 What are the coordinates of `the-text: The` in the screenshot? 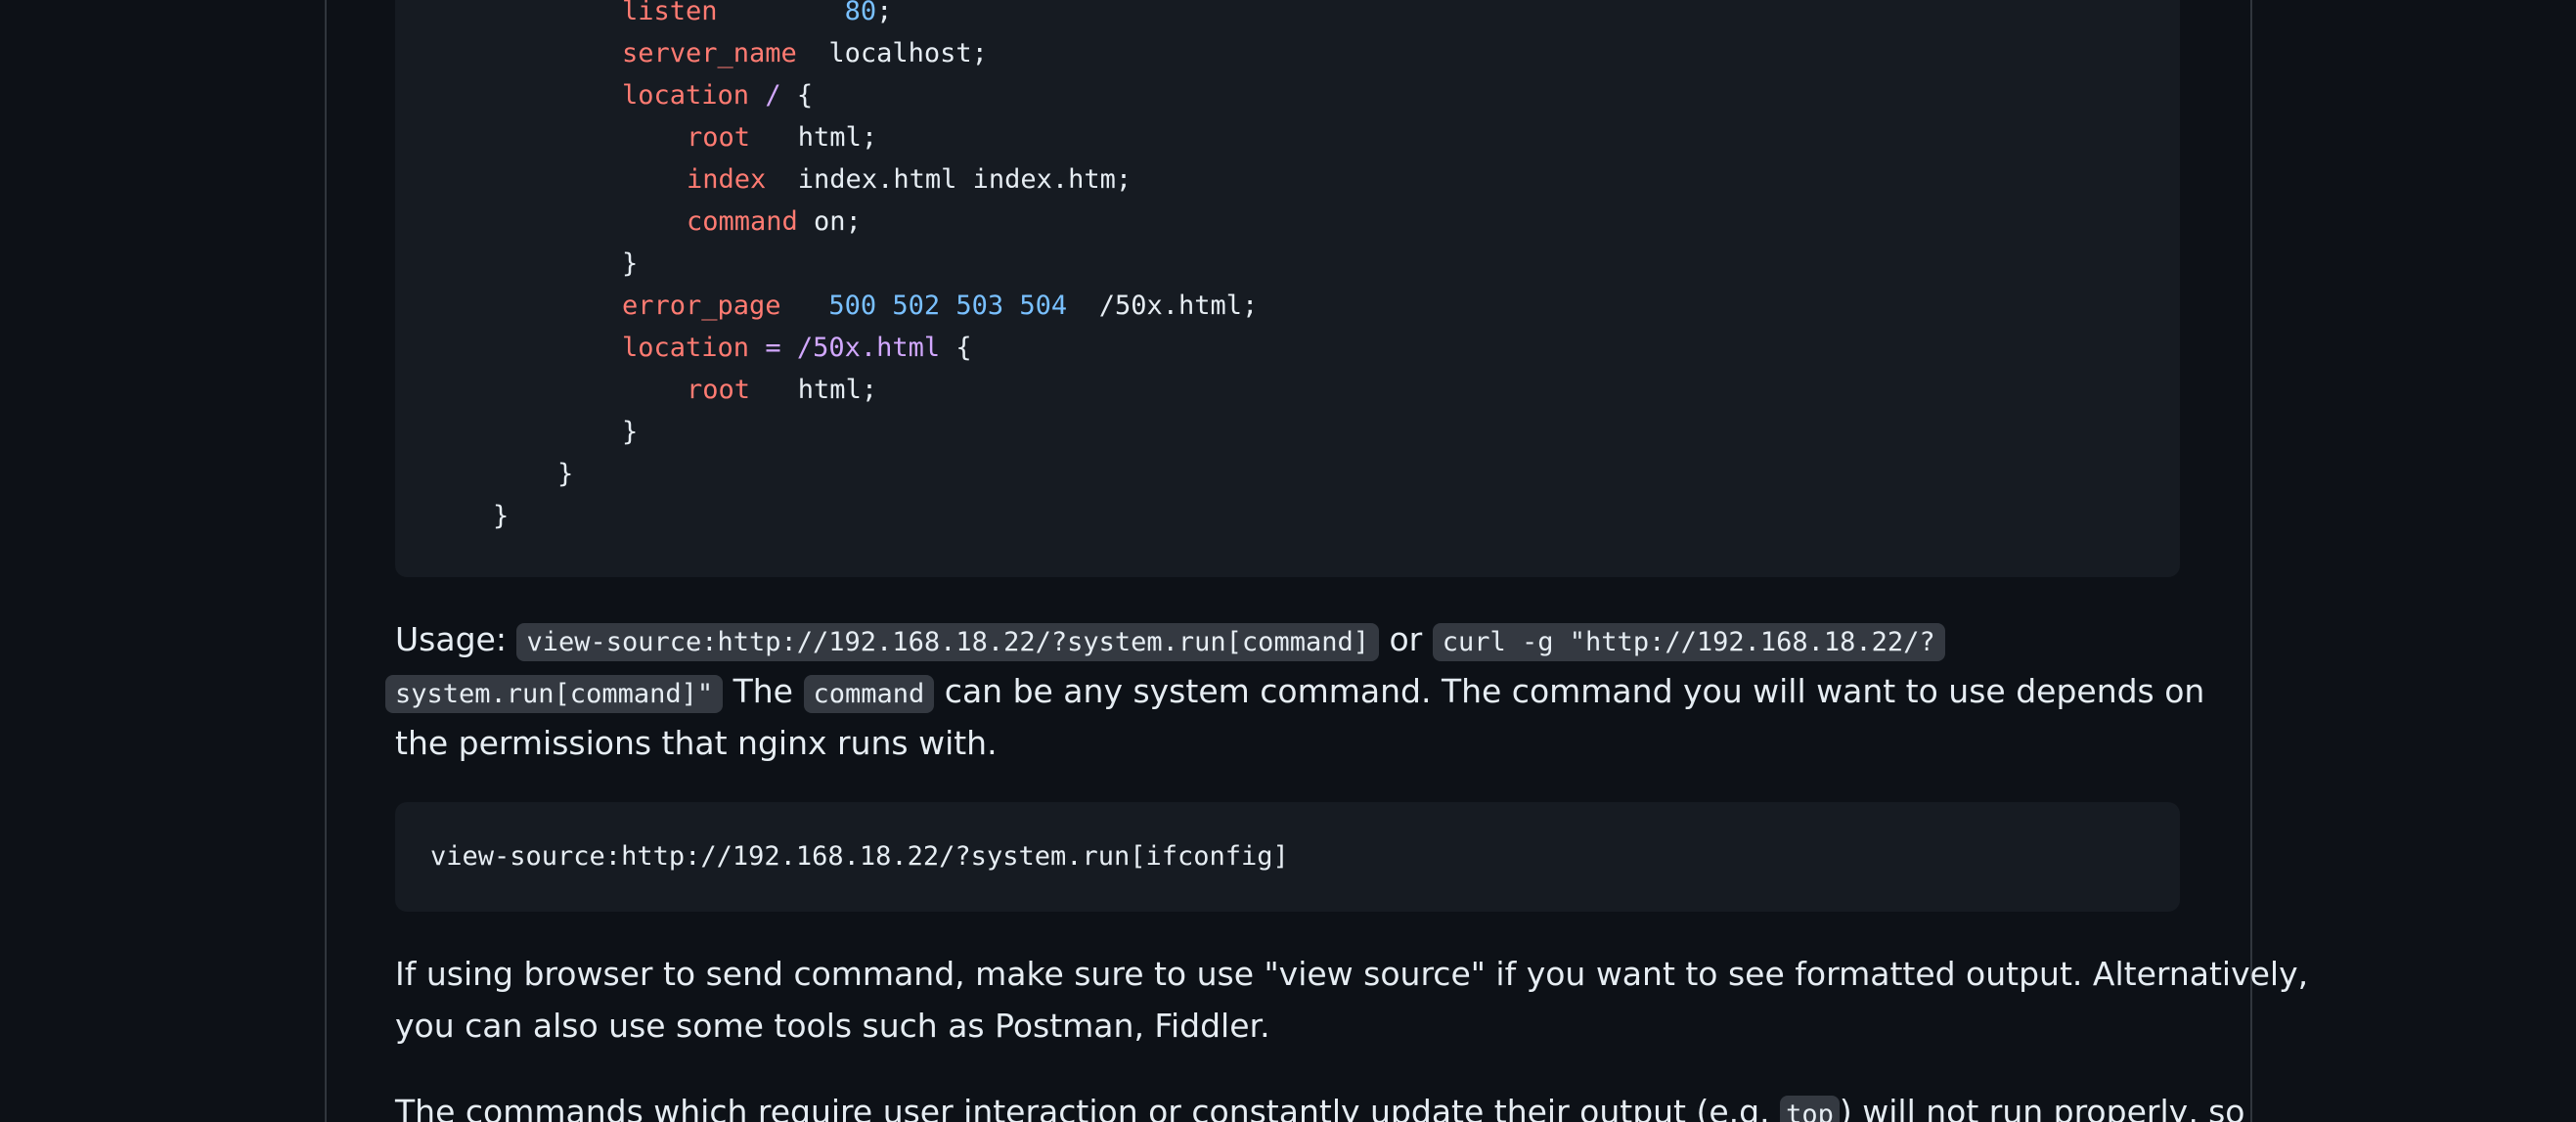 It's located at (763, 691).